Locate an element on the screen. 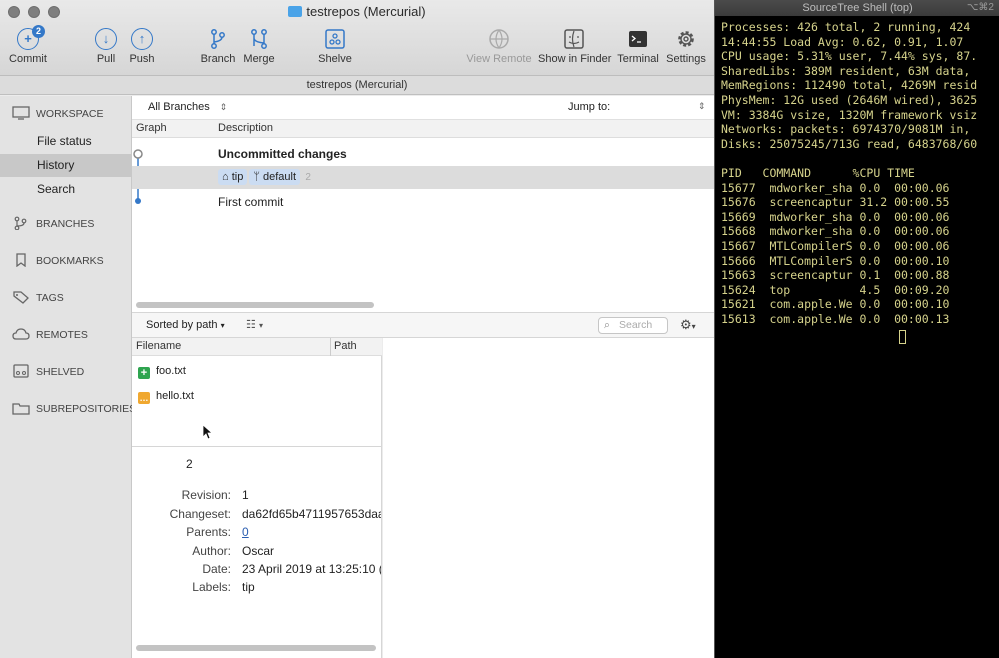  terminal-line: PhysMem: 12G used (2646M wired), 3625 is located at coordinates (849, 99).